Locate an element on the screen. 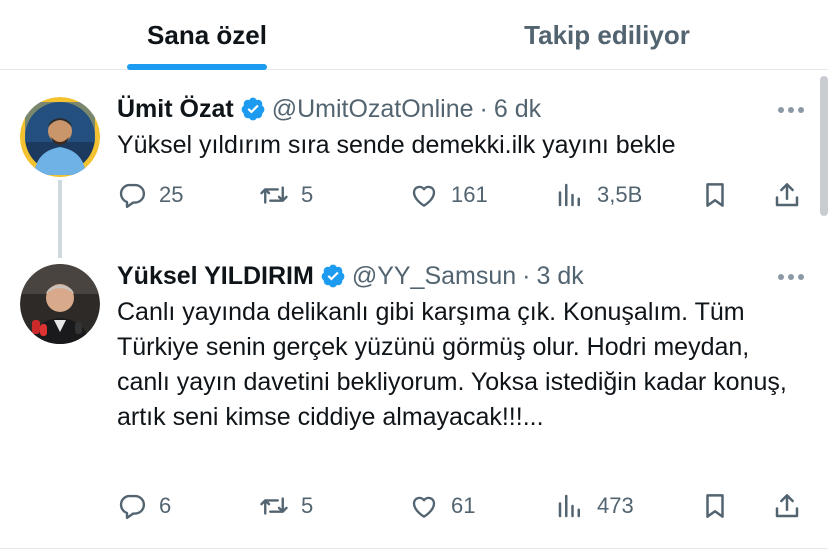 Image resolution: width=828 pixels, height=557 pixels. reply-count: 25 is located at coordinates (171, 194).